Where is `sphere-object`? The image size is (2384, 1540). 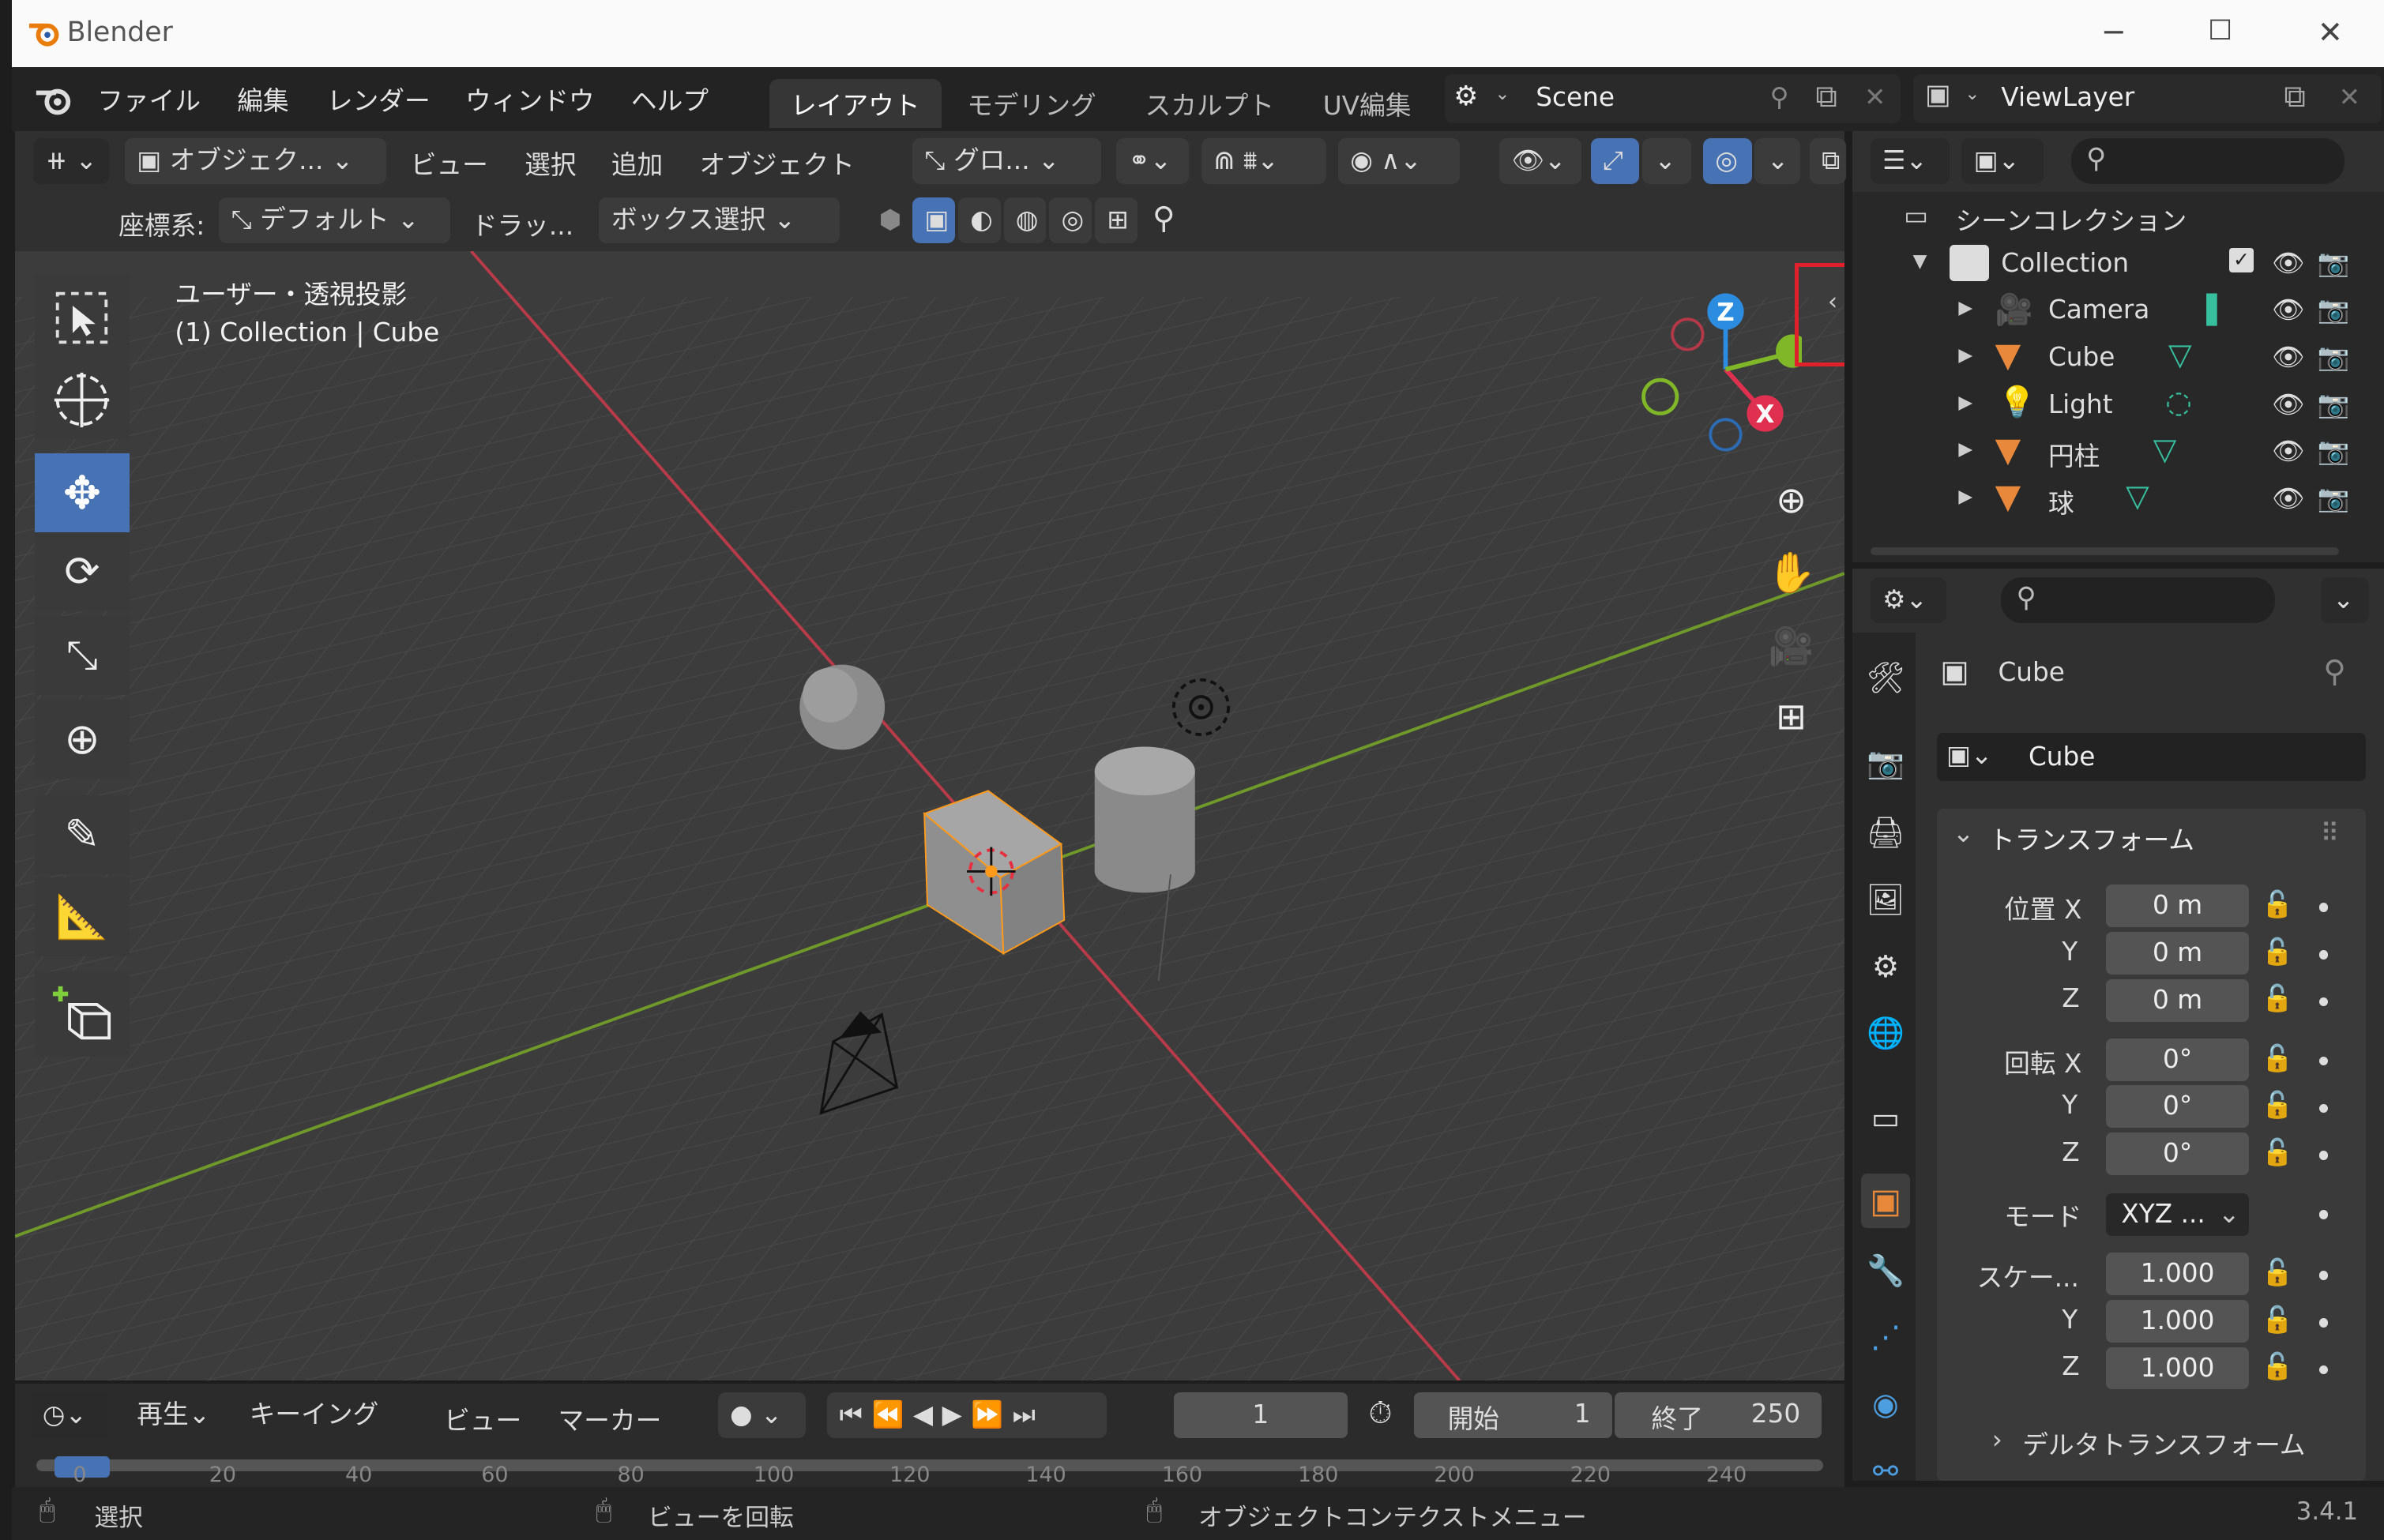 sphere-object is located at coordinates (842, 707).